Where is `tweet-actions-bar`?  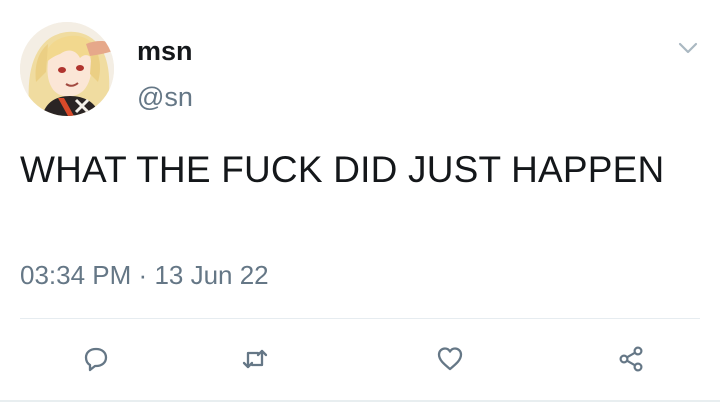 tweet-actions-bar is located at coordinates (360, 359).